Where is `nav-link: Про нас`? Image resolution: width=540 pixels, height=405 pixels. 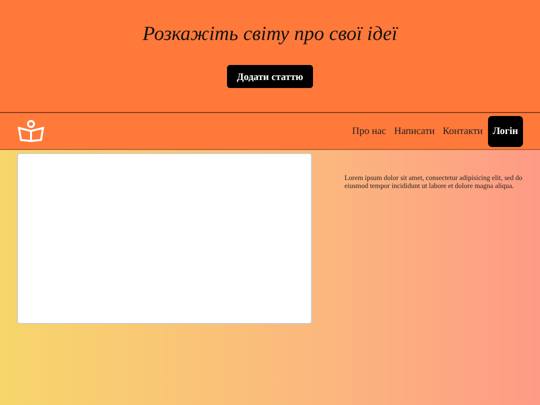
nav-link: Про нас is located at coordinates (369, 131).